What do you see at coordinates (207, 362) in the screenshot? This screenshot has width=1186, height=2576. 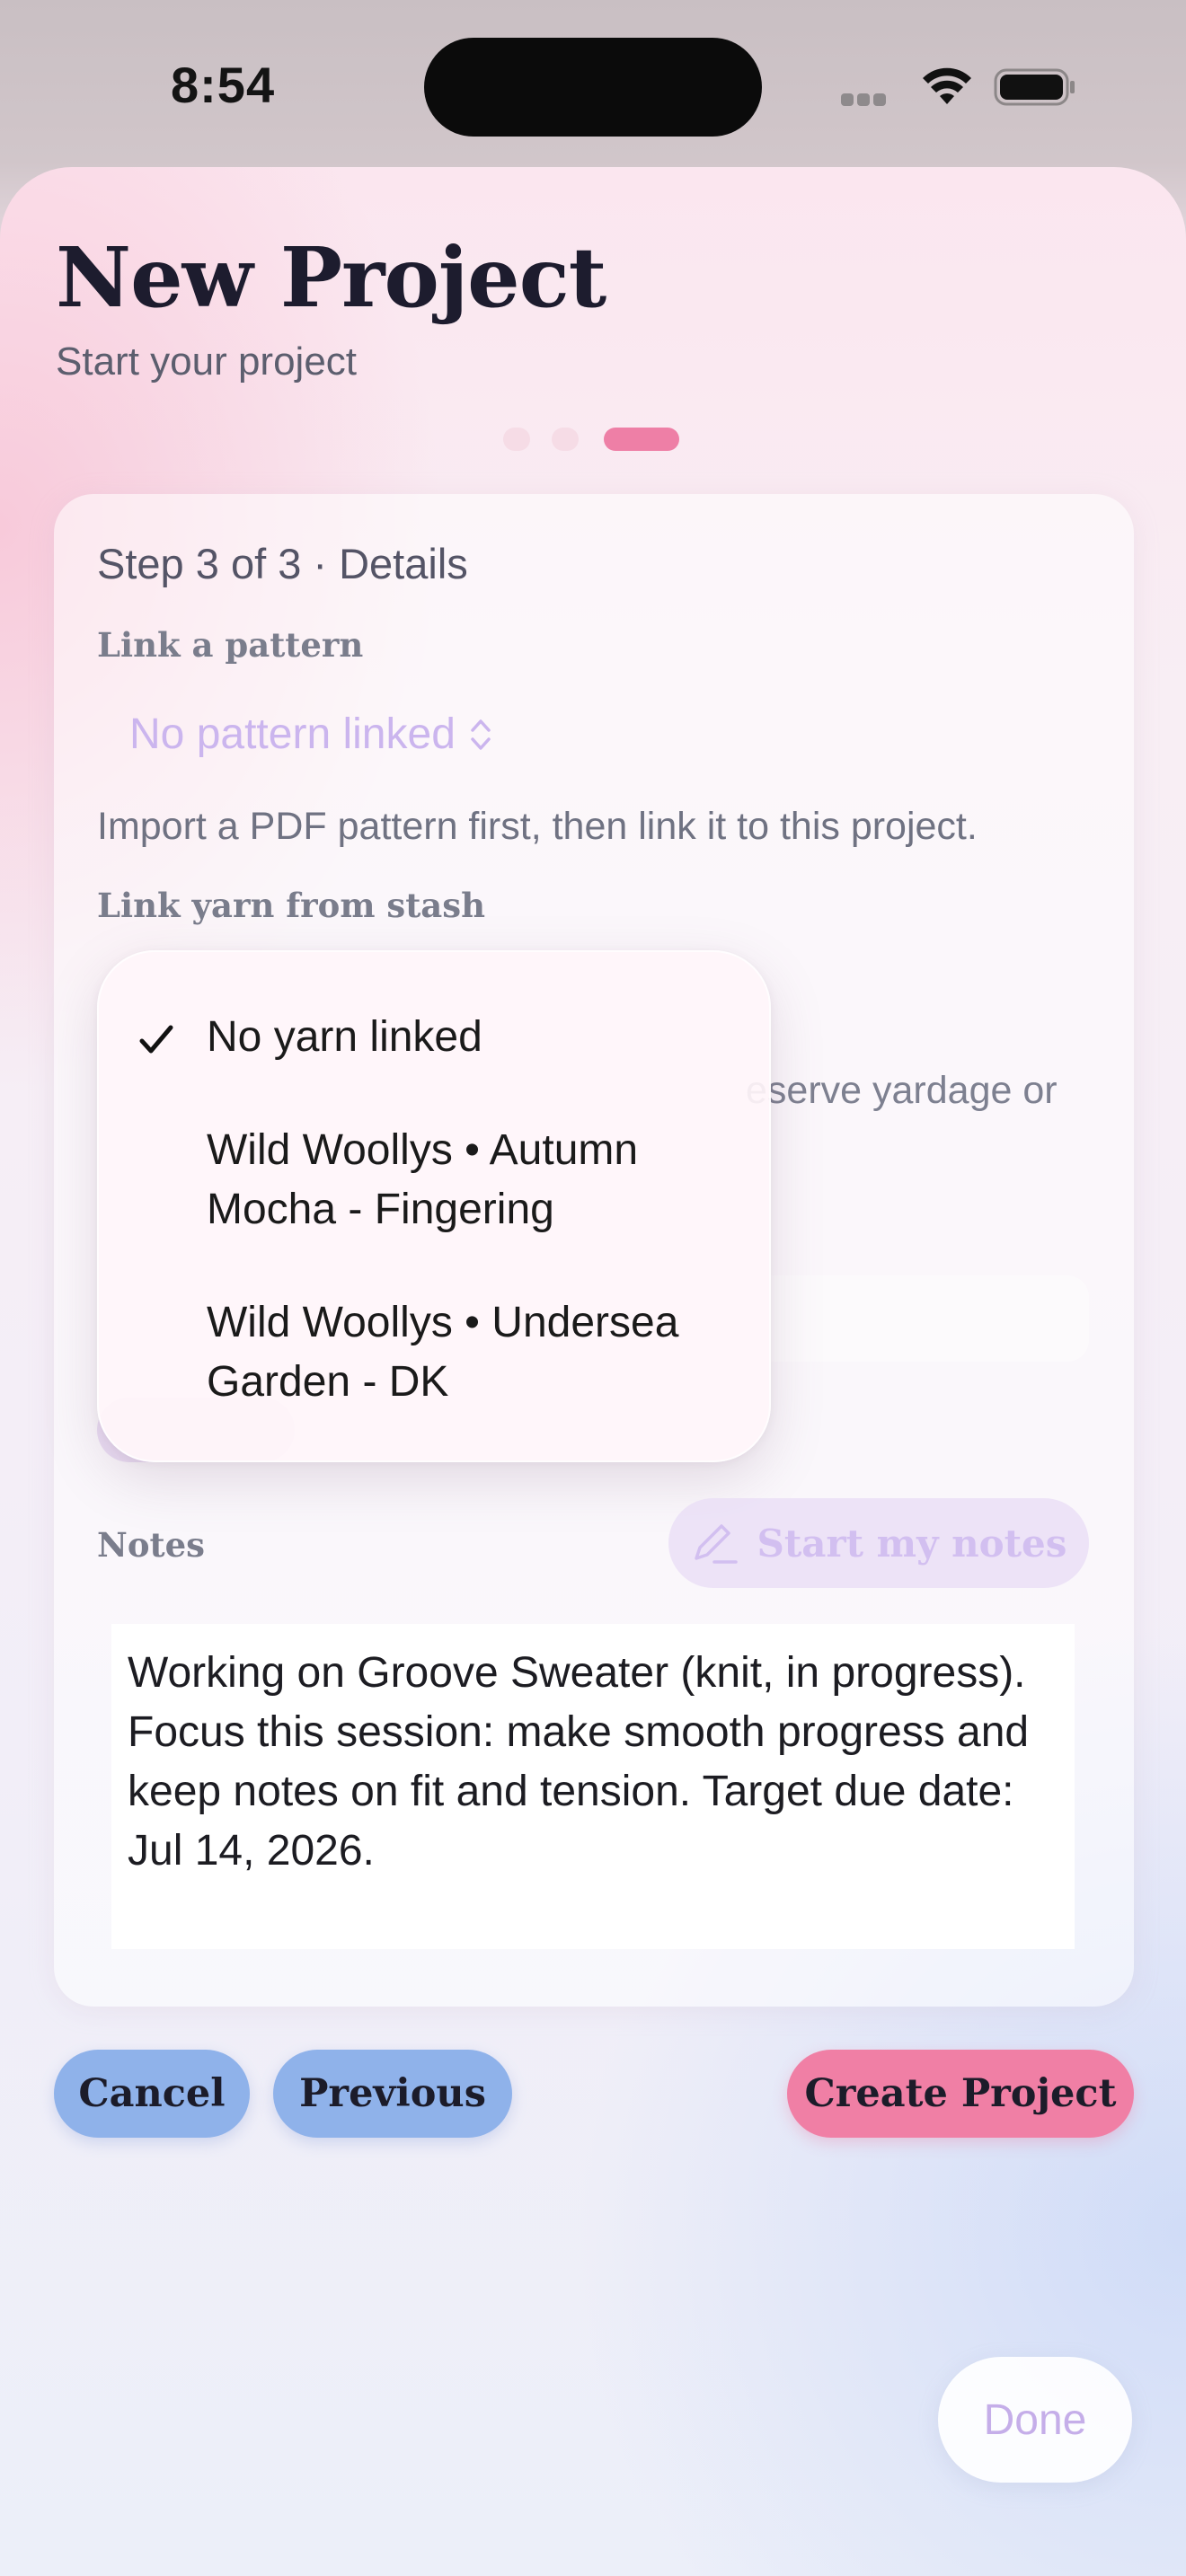 I see `page-subtitle: Start your project` at bounding box center [207, 362].